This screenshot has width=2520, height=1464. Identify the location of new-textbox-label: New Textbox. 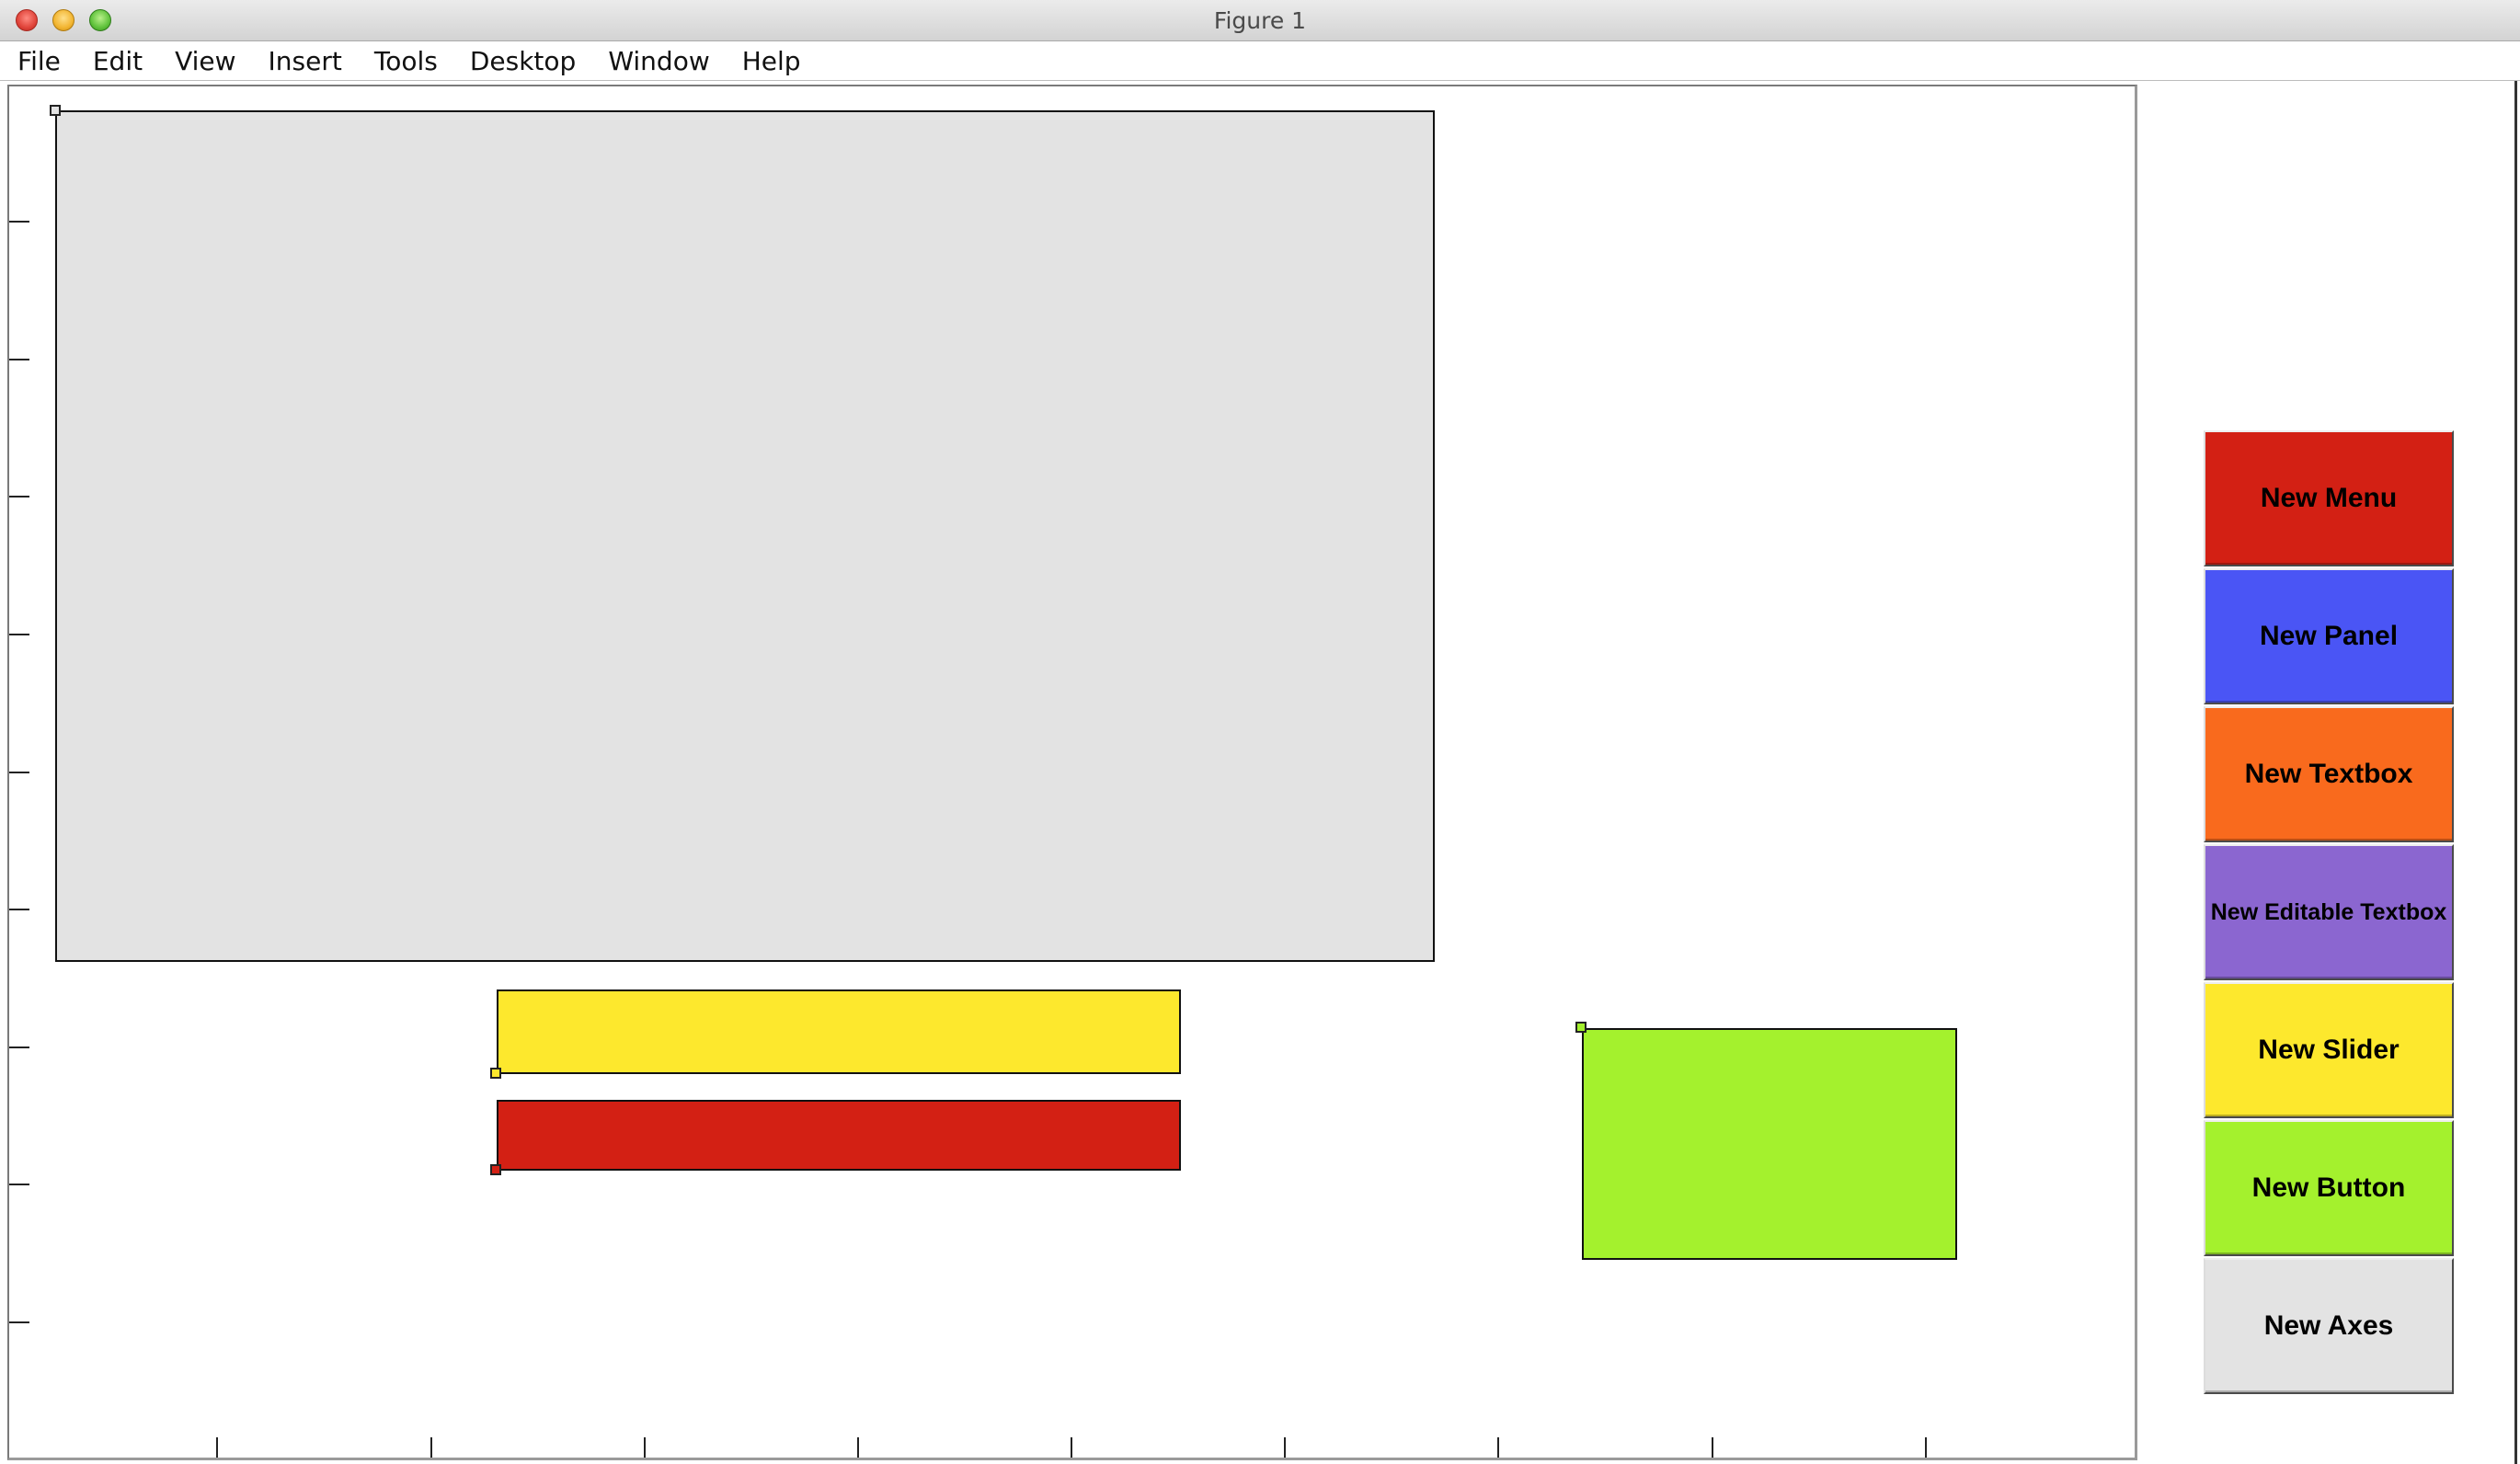
(2328, 774).